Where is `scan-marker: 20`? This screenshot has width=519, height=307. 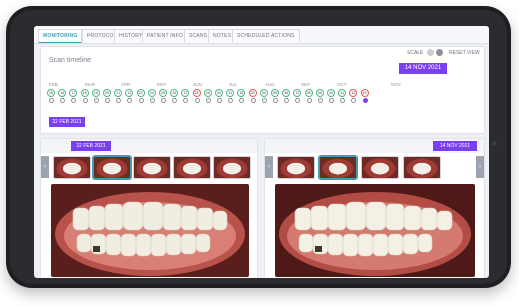 scan-marker: 20 is located at coordinates (107, 93).